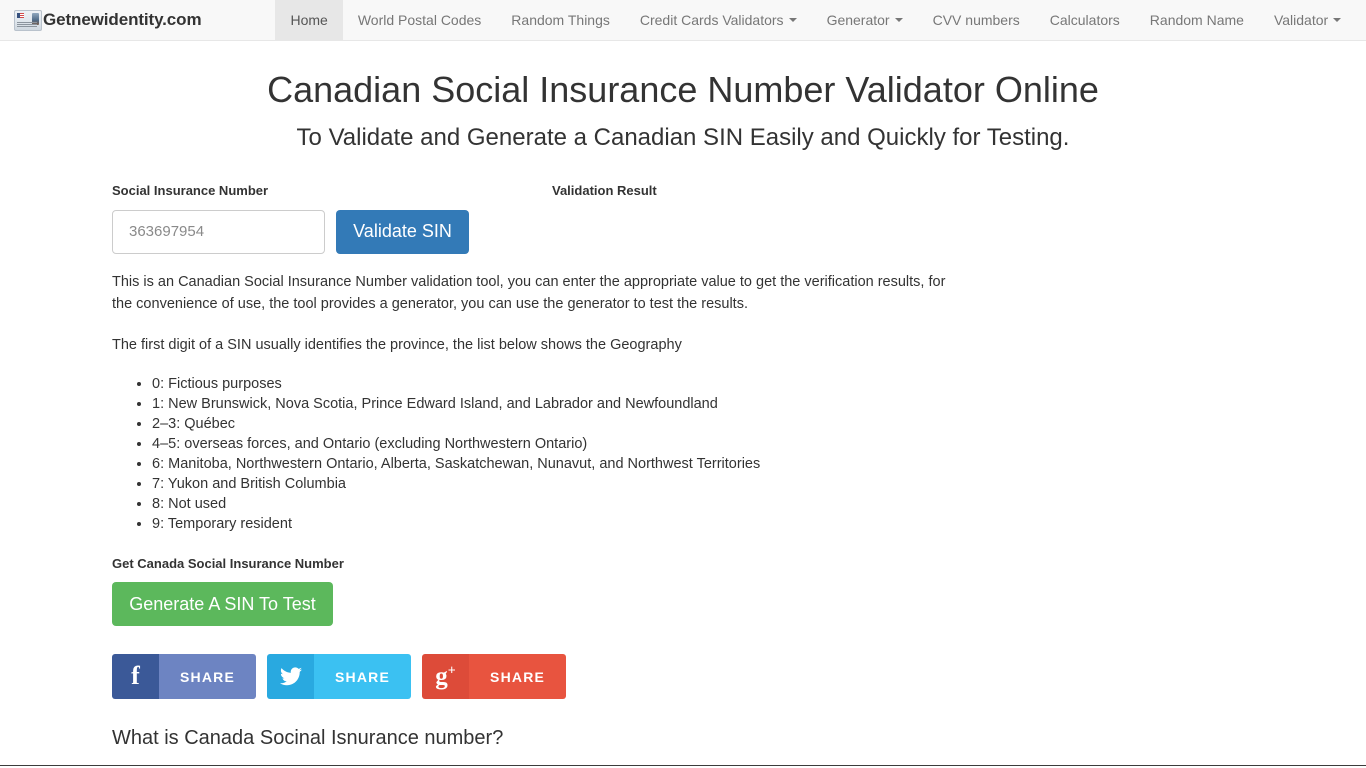  I want to click on nav-item-home: Home, so click(309, 20).